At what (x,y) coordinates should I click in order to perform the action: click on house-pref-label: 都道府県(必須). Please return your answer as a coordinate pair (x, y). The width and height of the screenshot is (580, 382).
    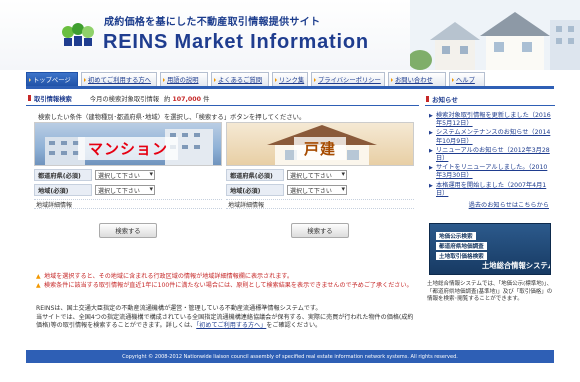
    Looking at the image, I should click on (255, 175).